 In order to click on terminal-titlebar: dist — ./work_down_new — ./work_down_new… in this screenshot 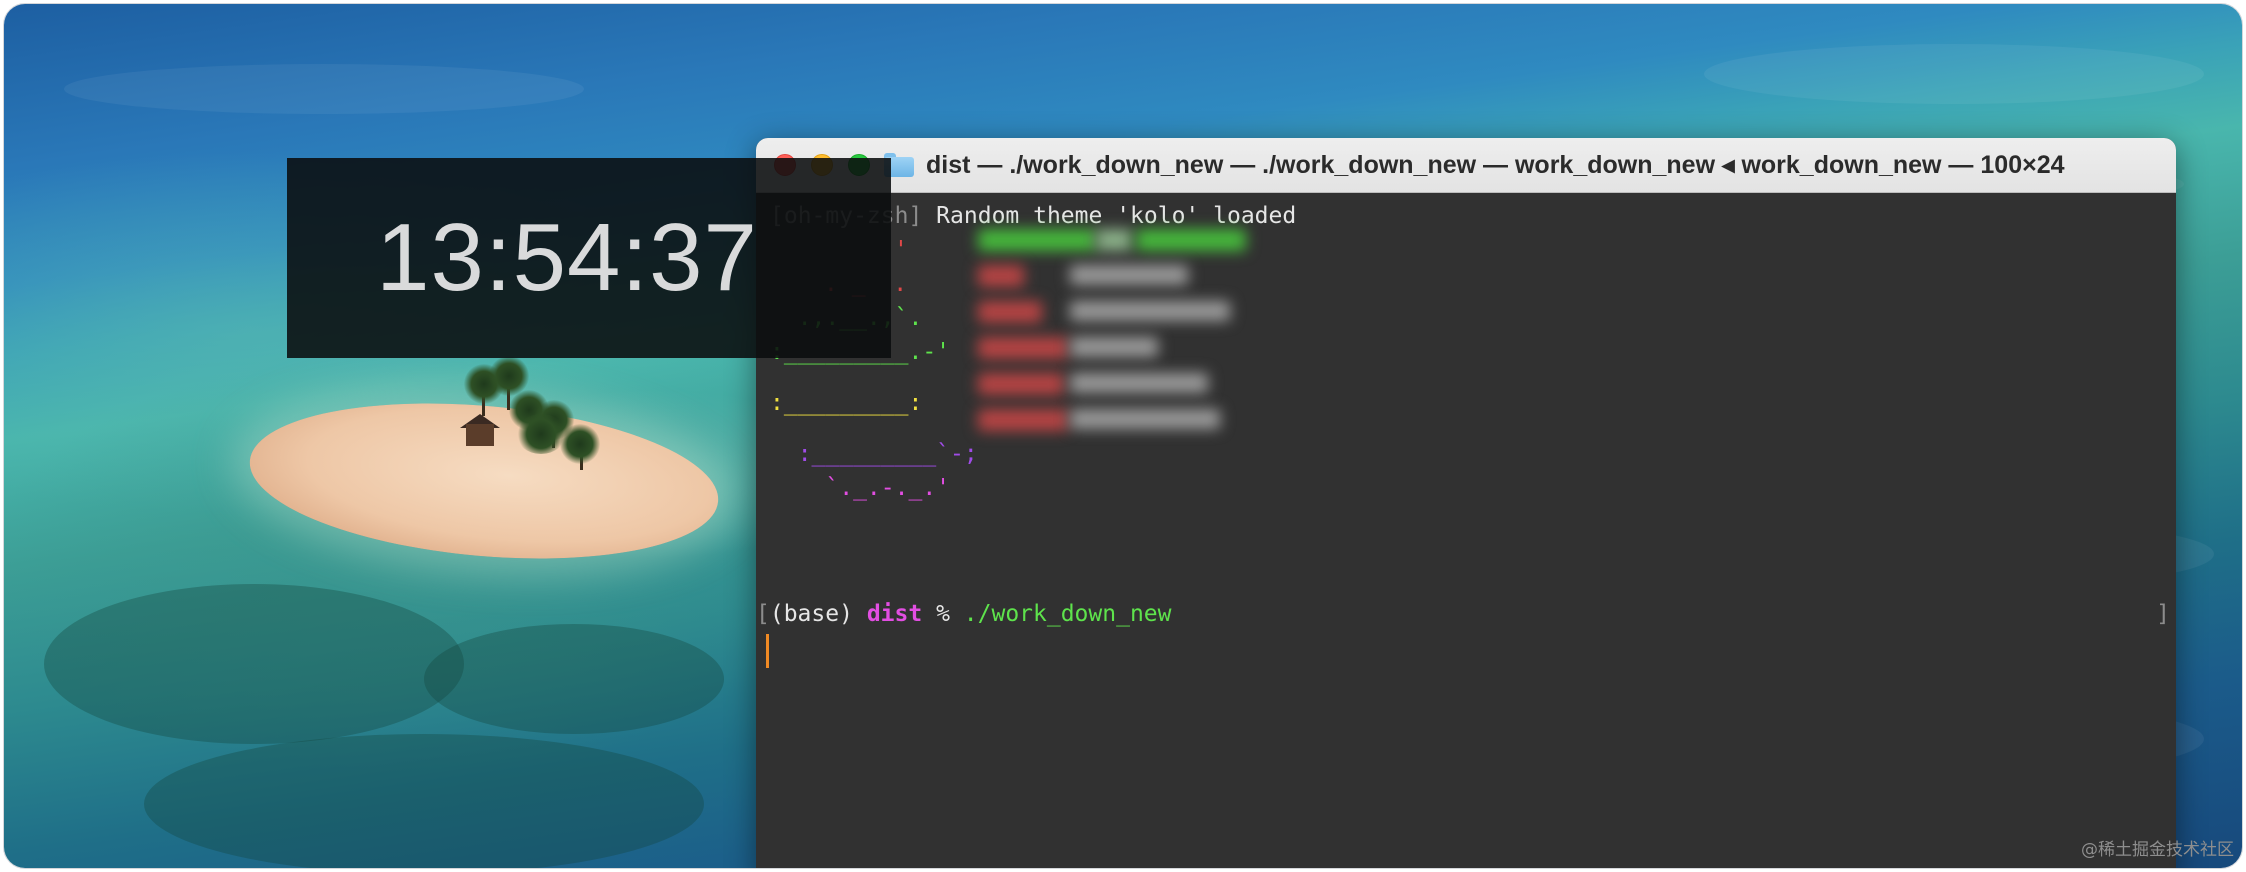, I will do `click(1466, 165)`.